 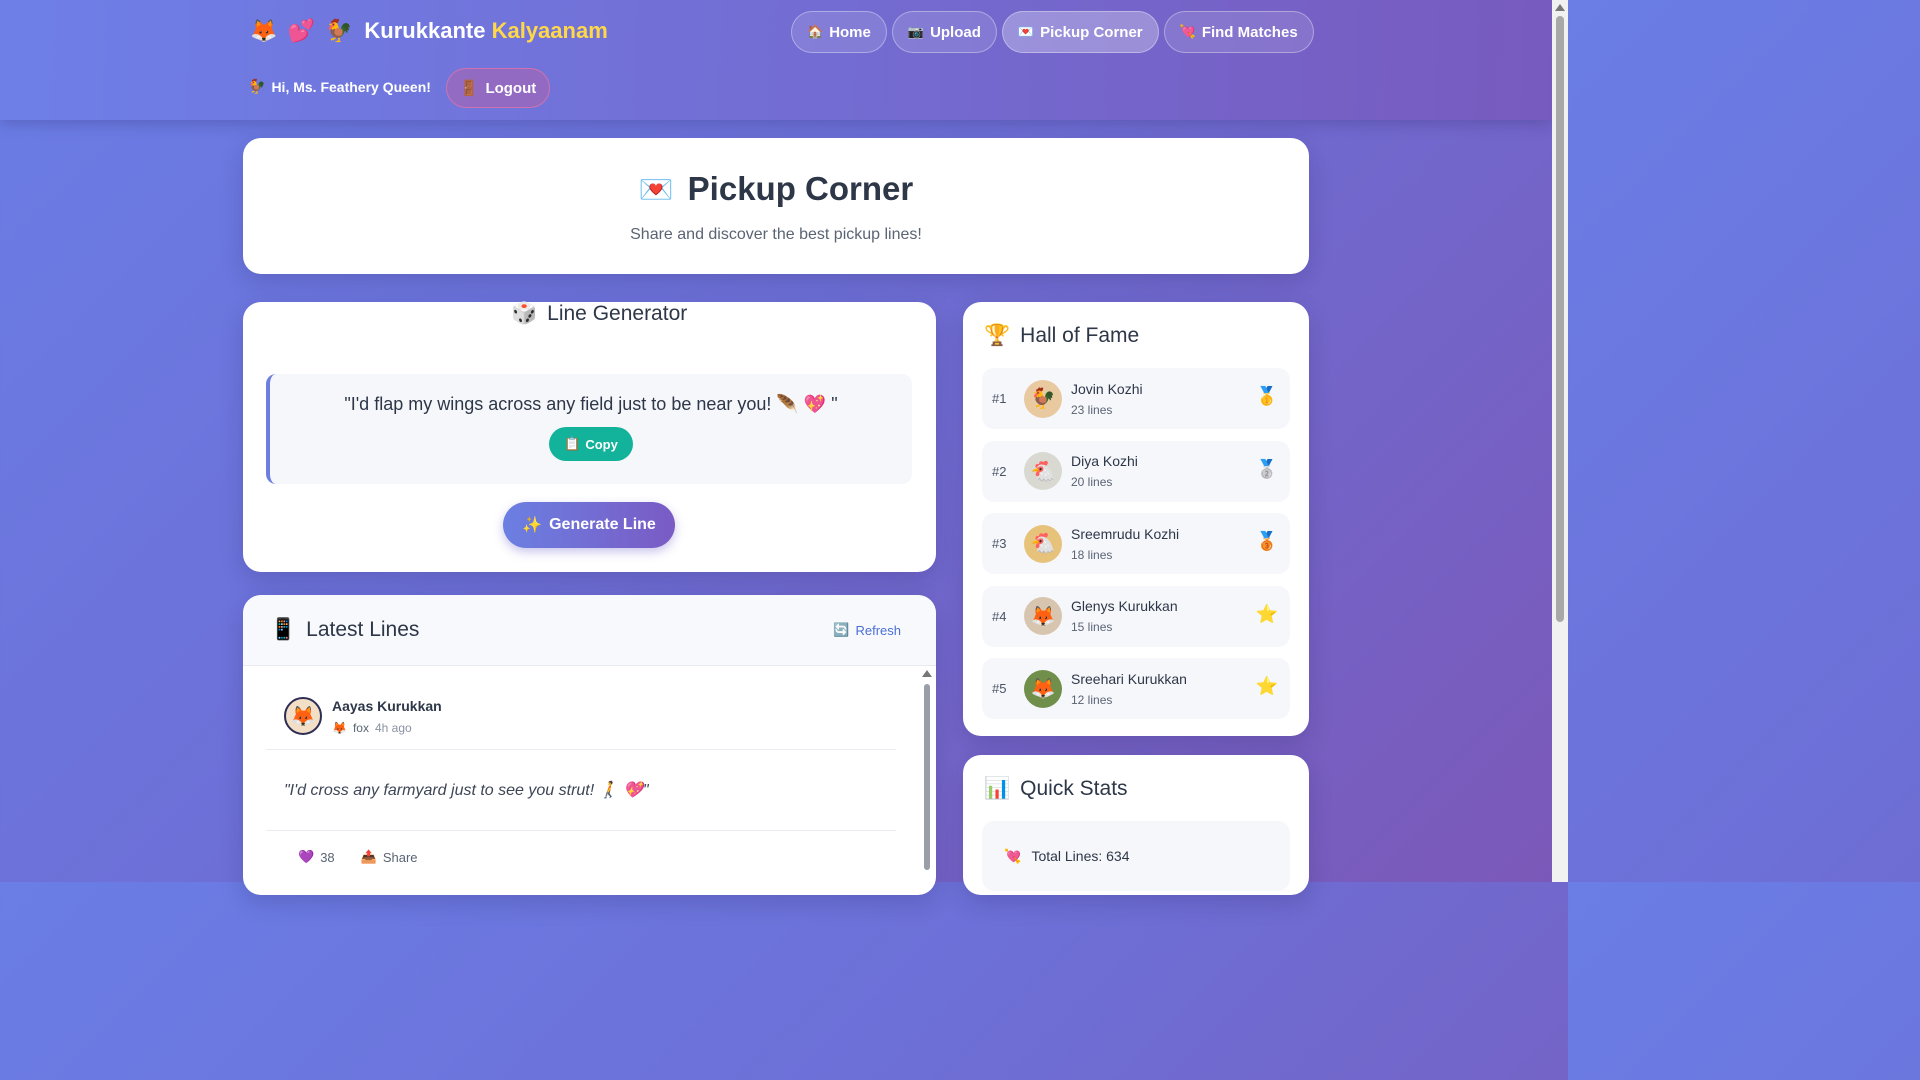 I want to click on heart-icon: 💜, so click(x=306, y=856).